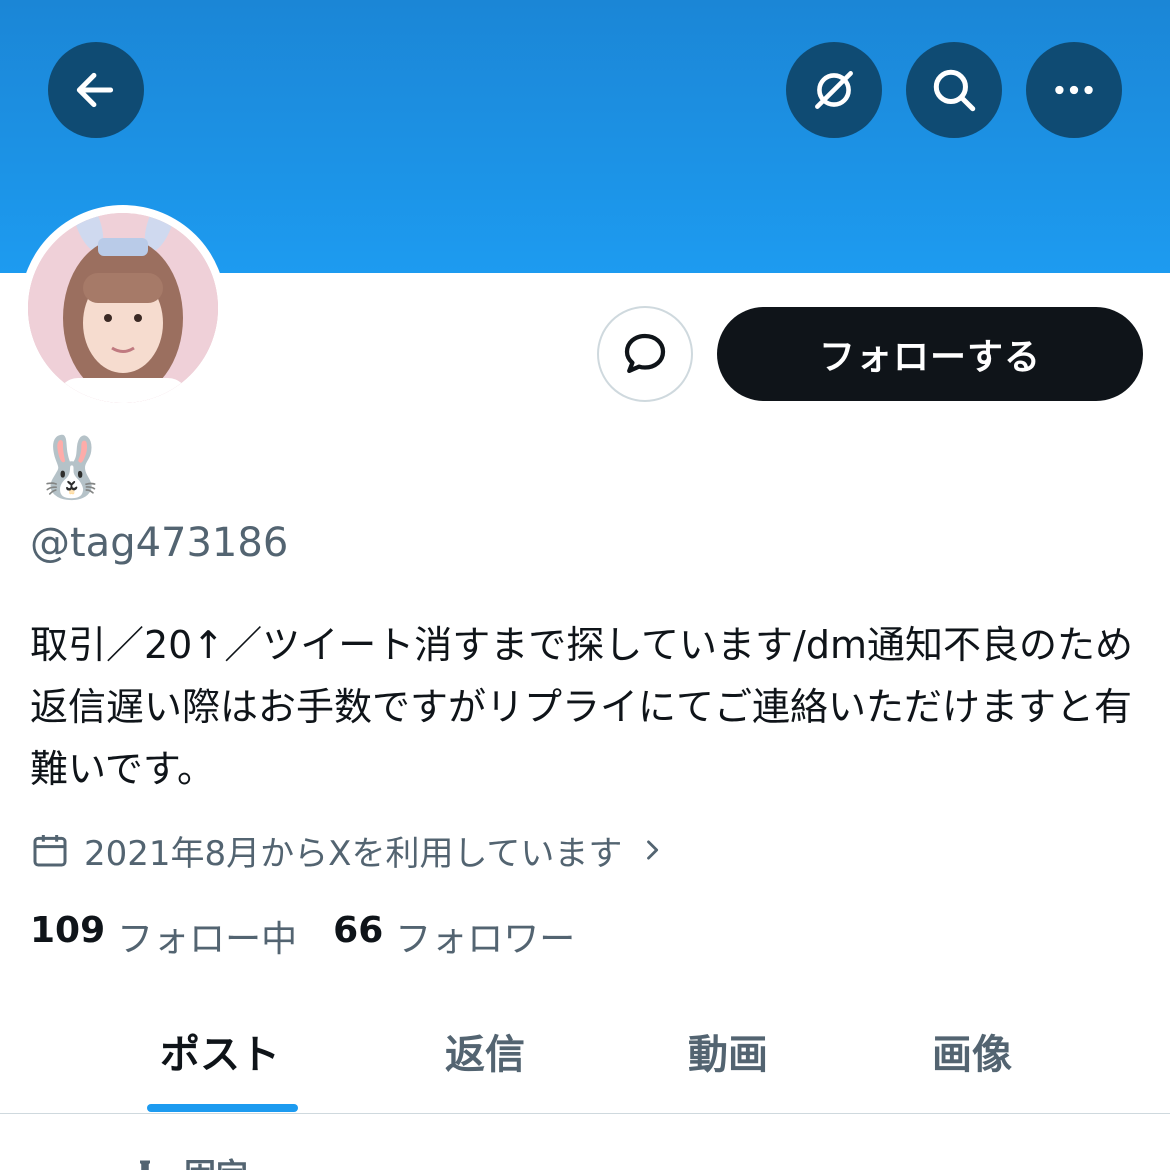  What do you see at coordinates (207, 939) in the screenshot?
I see `following-label: フォロー中` at bounding box center [207, 939].